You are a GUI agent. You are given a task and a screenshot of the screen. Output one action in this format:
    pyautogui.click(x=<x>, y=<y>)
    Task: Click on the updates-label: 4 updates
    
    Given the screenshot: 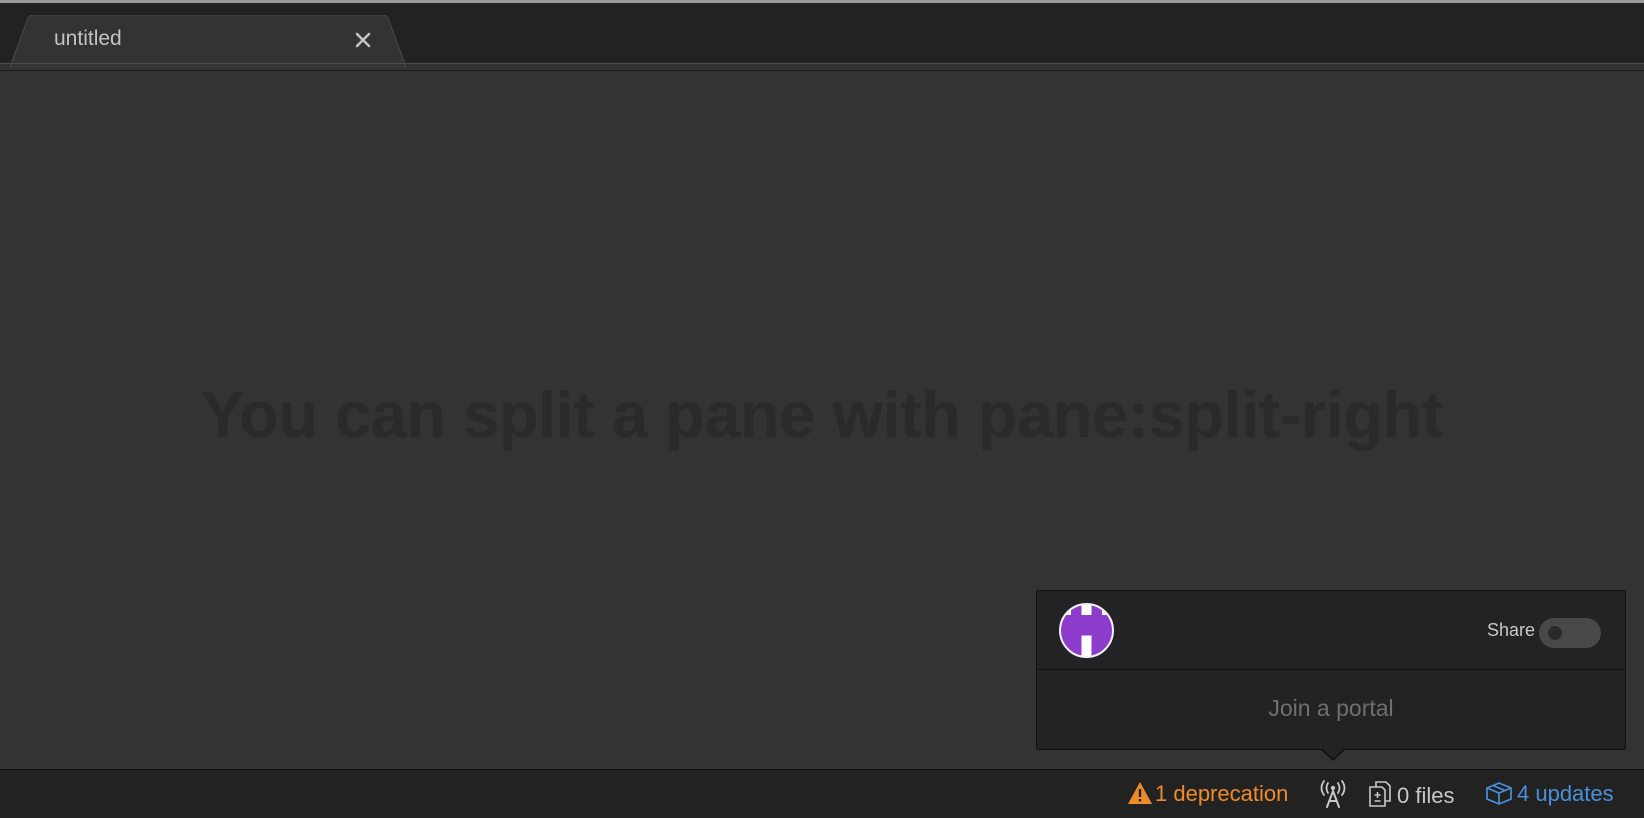 What is the action you would take?
    pyautogui.click(x=1565, y=793)
    